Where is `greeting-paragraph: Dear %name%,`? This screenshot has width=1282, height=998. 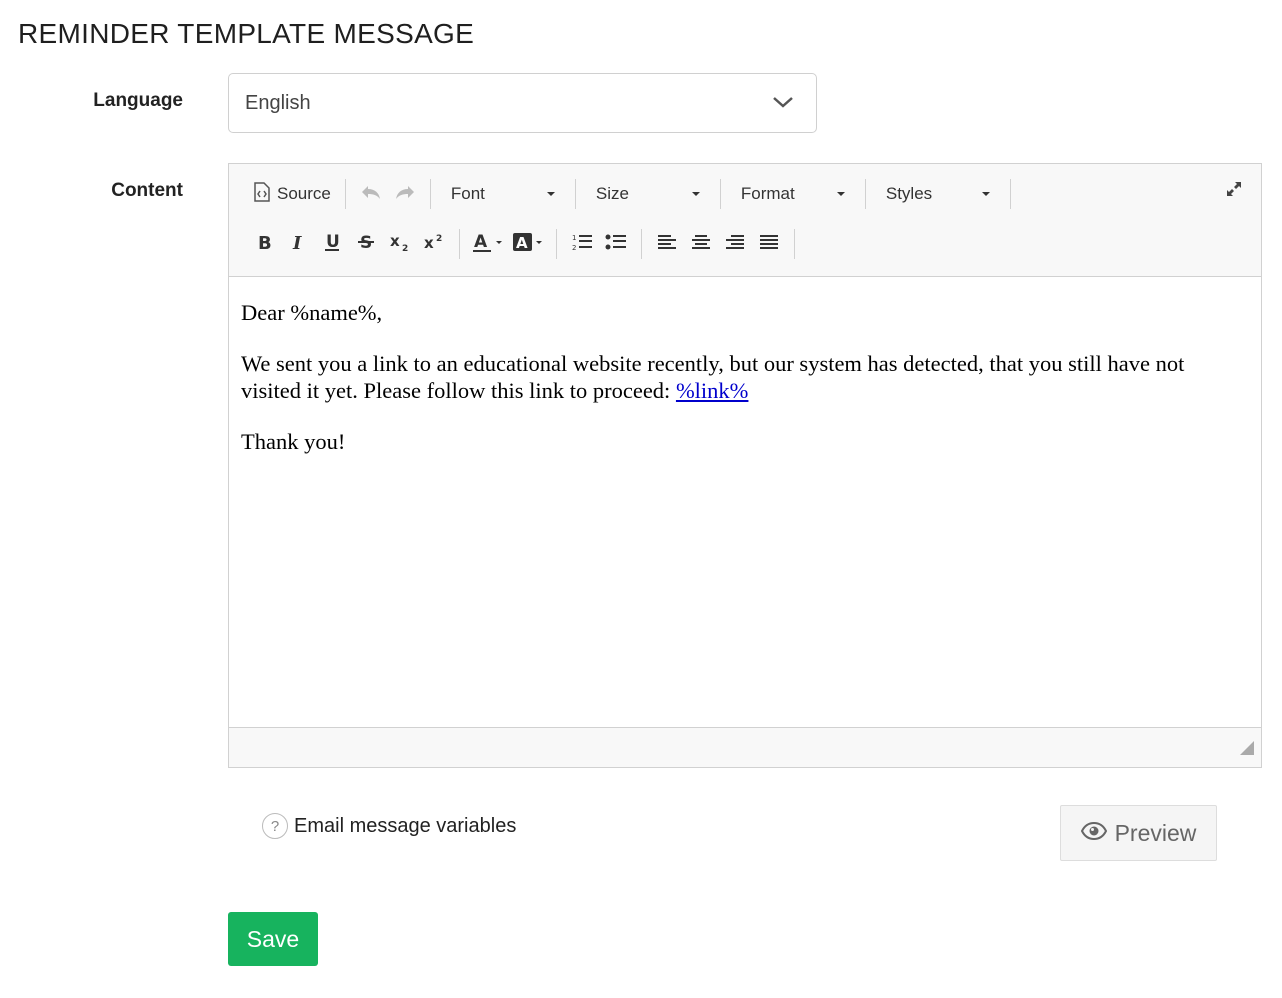 greeting-paragraph: Dear %name%, is located at coordinates (312, 312).